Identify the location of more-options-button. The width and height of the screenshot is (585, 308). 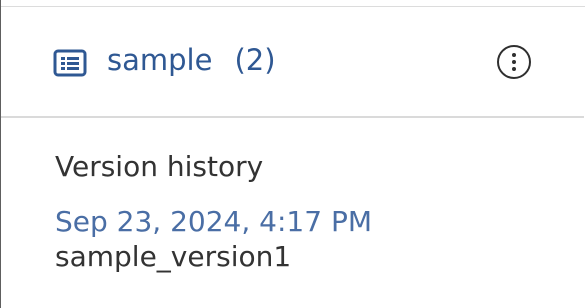
(514, 62).